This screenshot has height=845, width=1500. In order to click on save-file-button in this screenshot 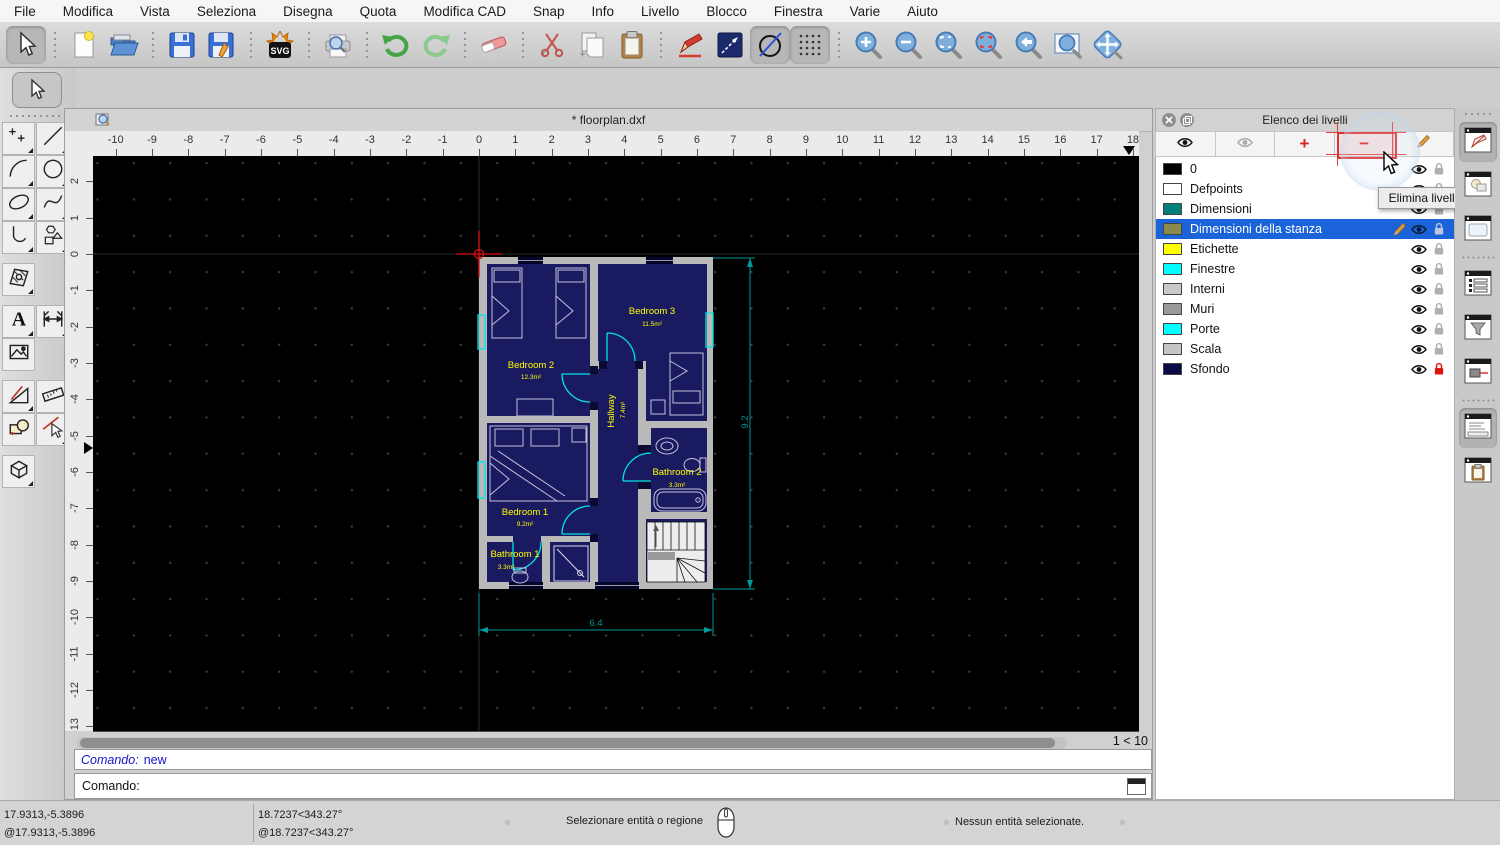, I will do `click(182, 45)`.